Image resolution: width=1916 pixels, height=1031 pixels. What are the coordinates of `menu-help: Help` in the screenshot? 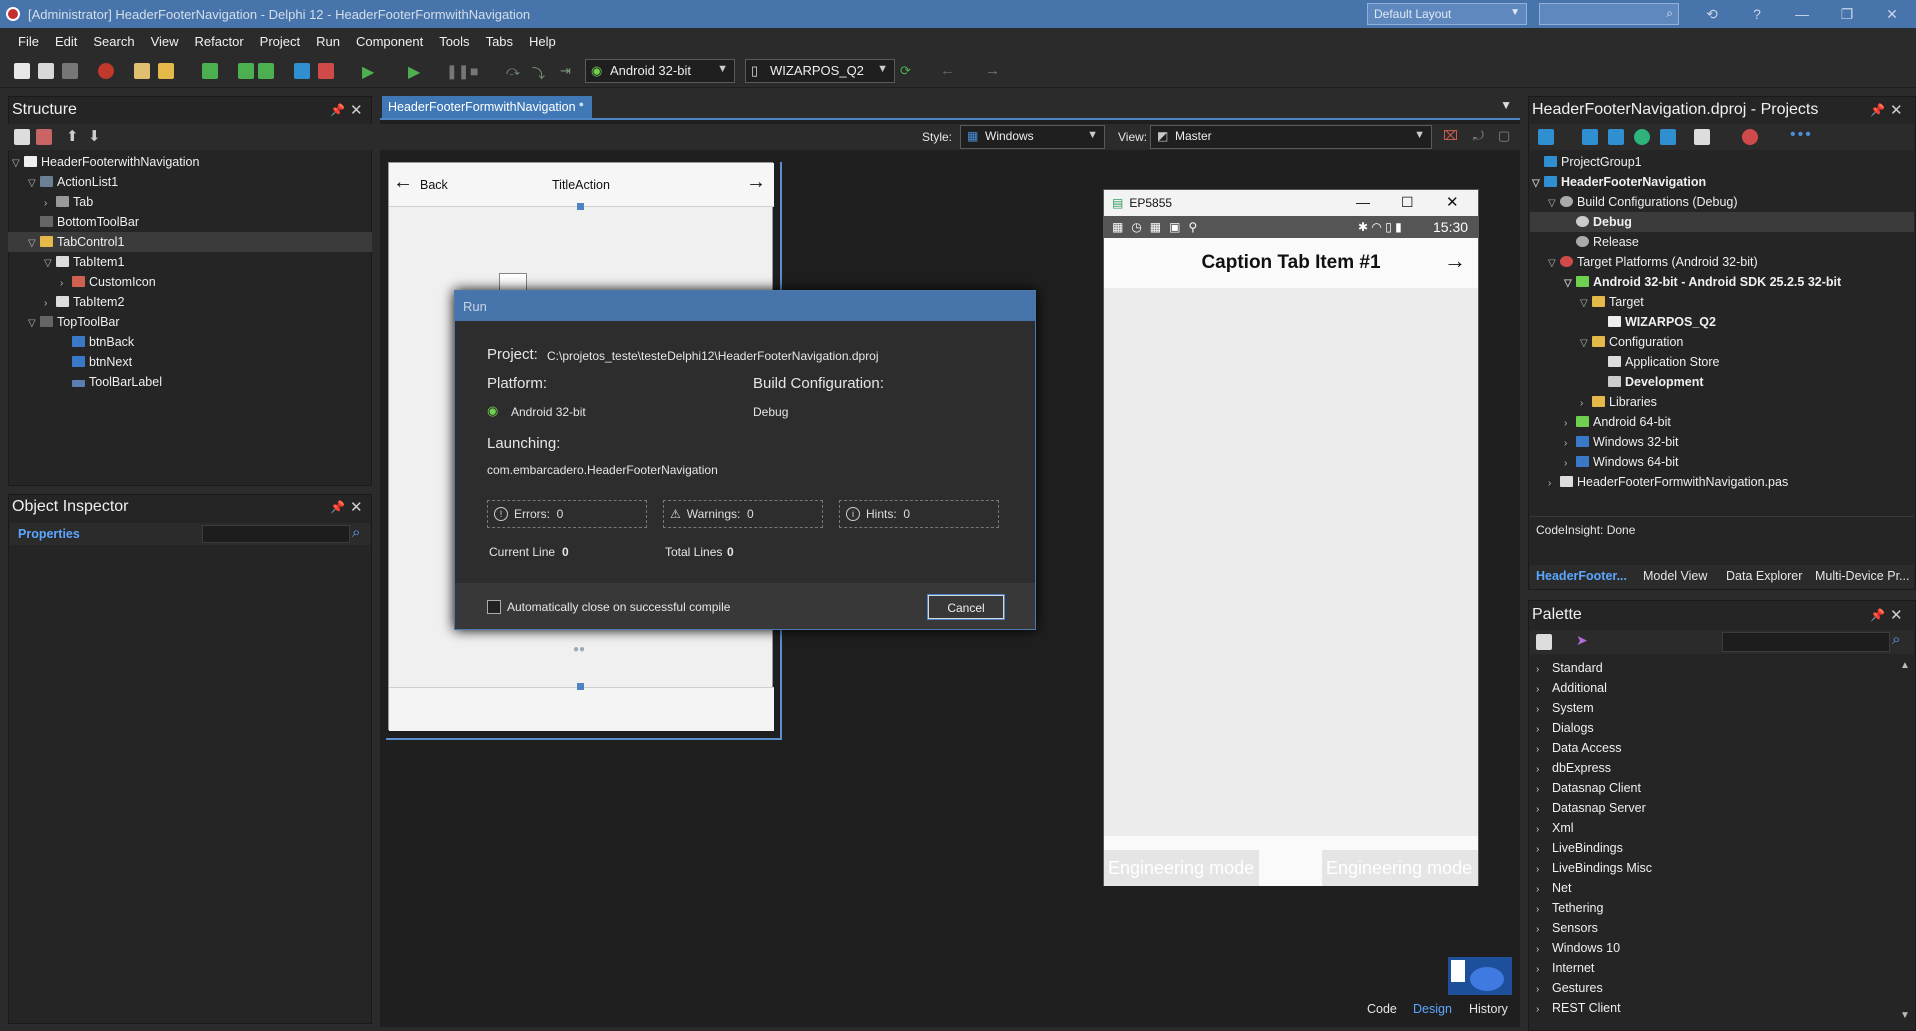 It's located at (542, 41).